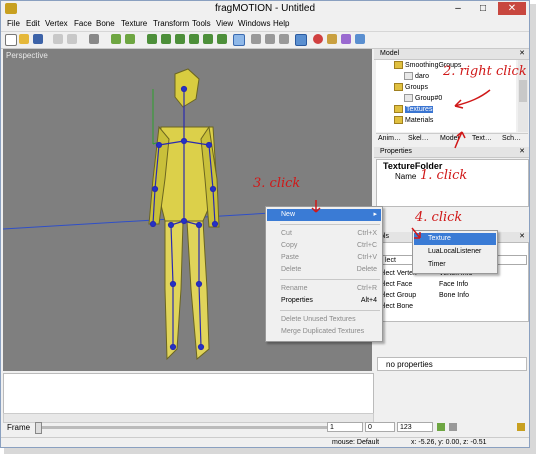  Describe the element at coordinates (116, 39) in the screenshot. I see `select-vertex-icon` at that location.